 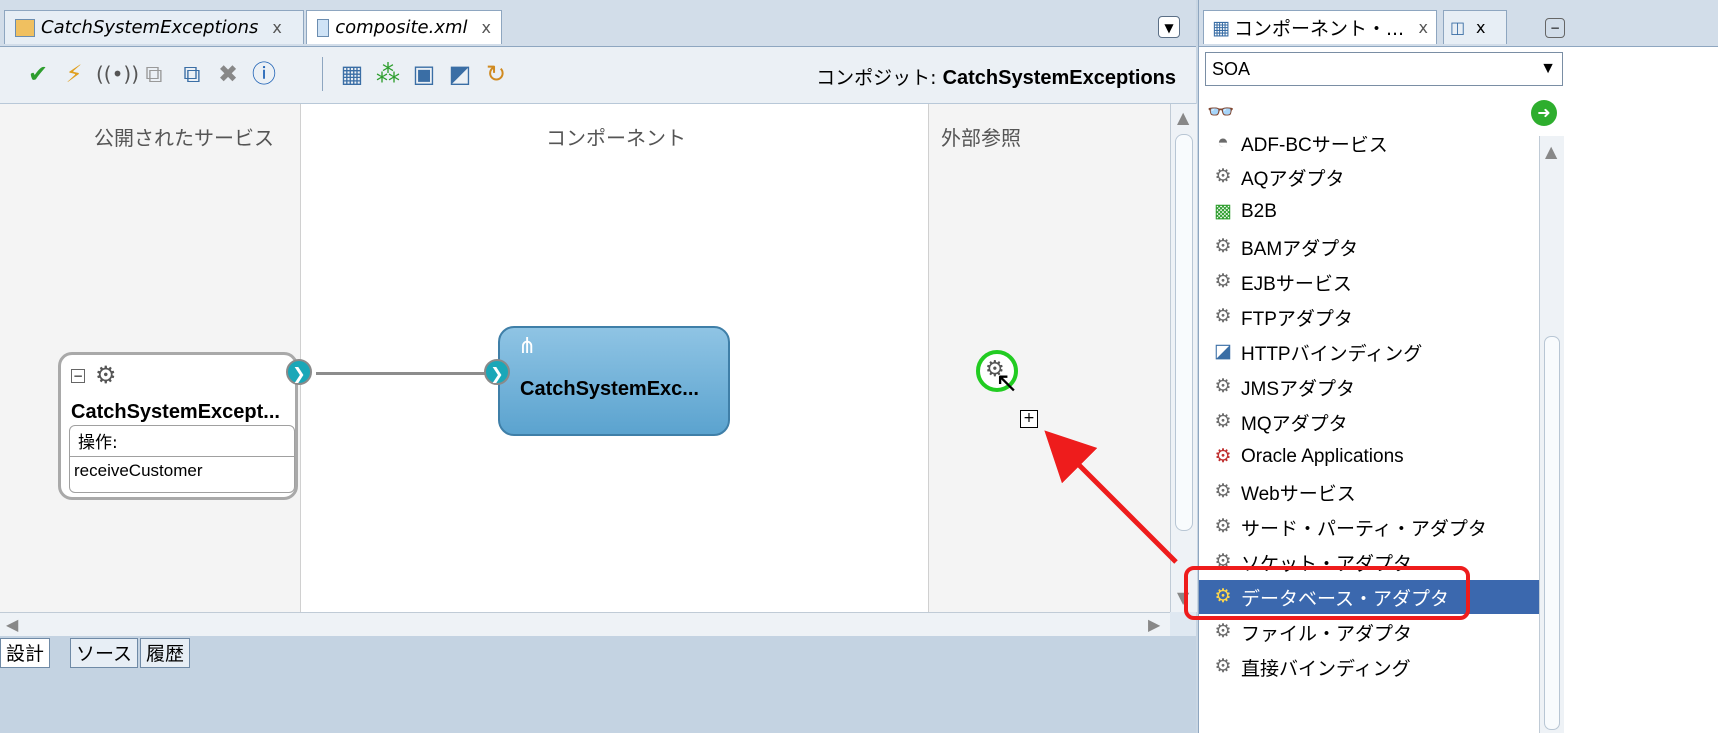 I want to click on b2b-icon: ▩, so click(x=1223, y=211).